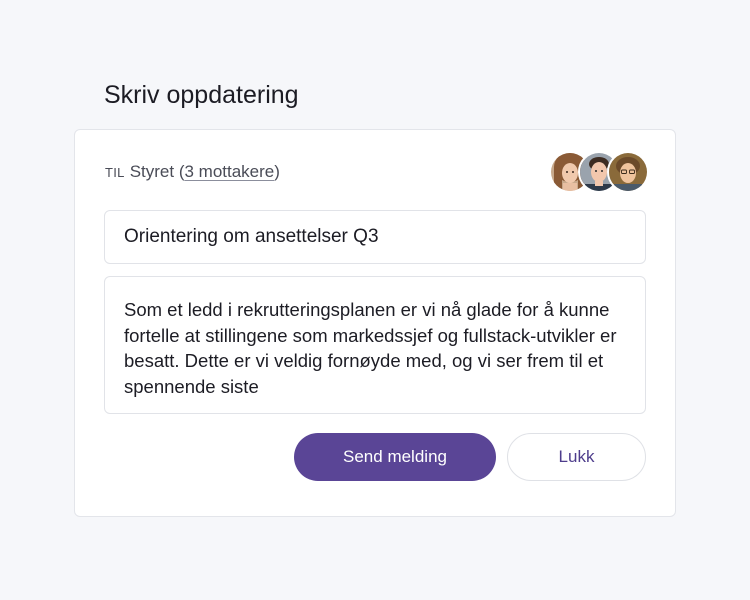 The image size is (750, 600). Describe the element at coordinates (179, 171) in the screenshot. I see `open-paren: (` at that location.